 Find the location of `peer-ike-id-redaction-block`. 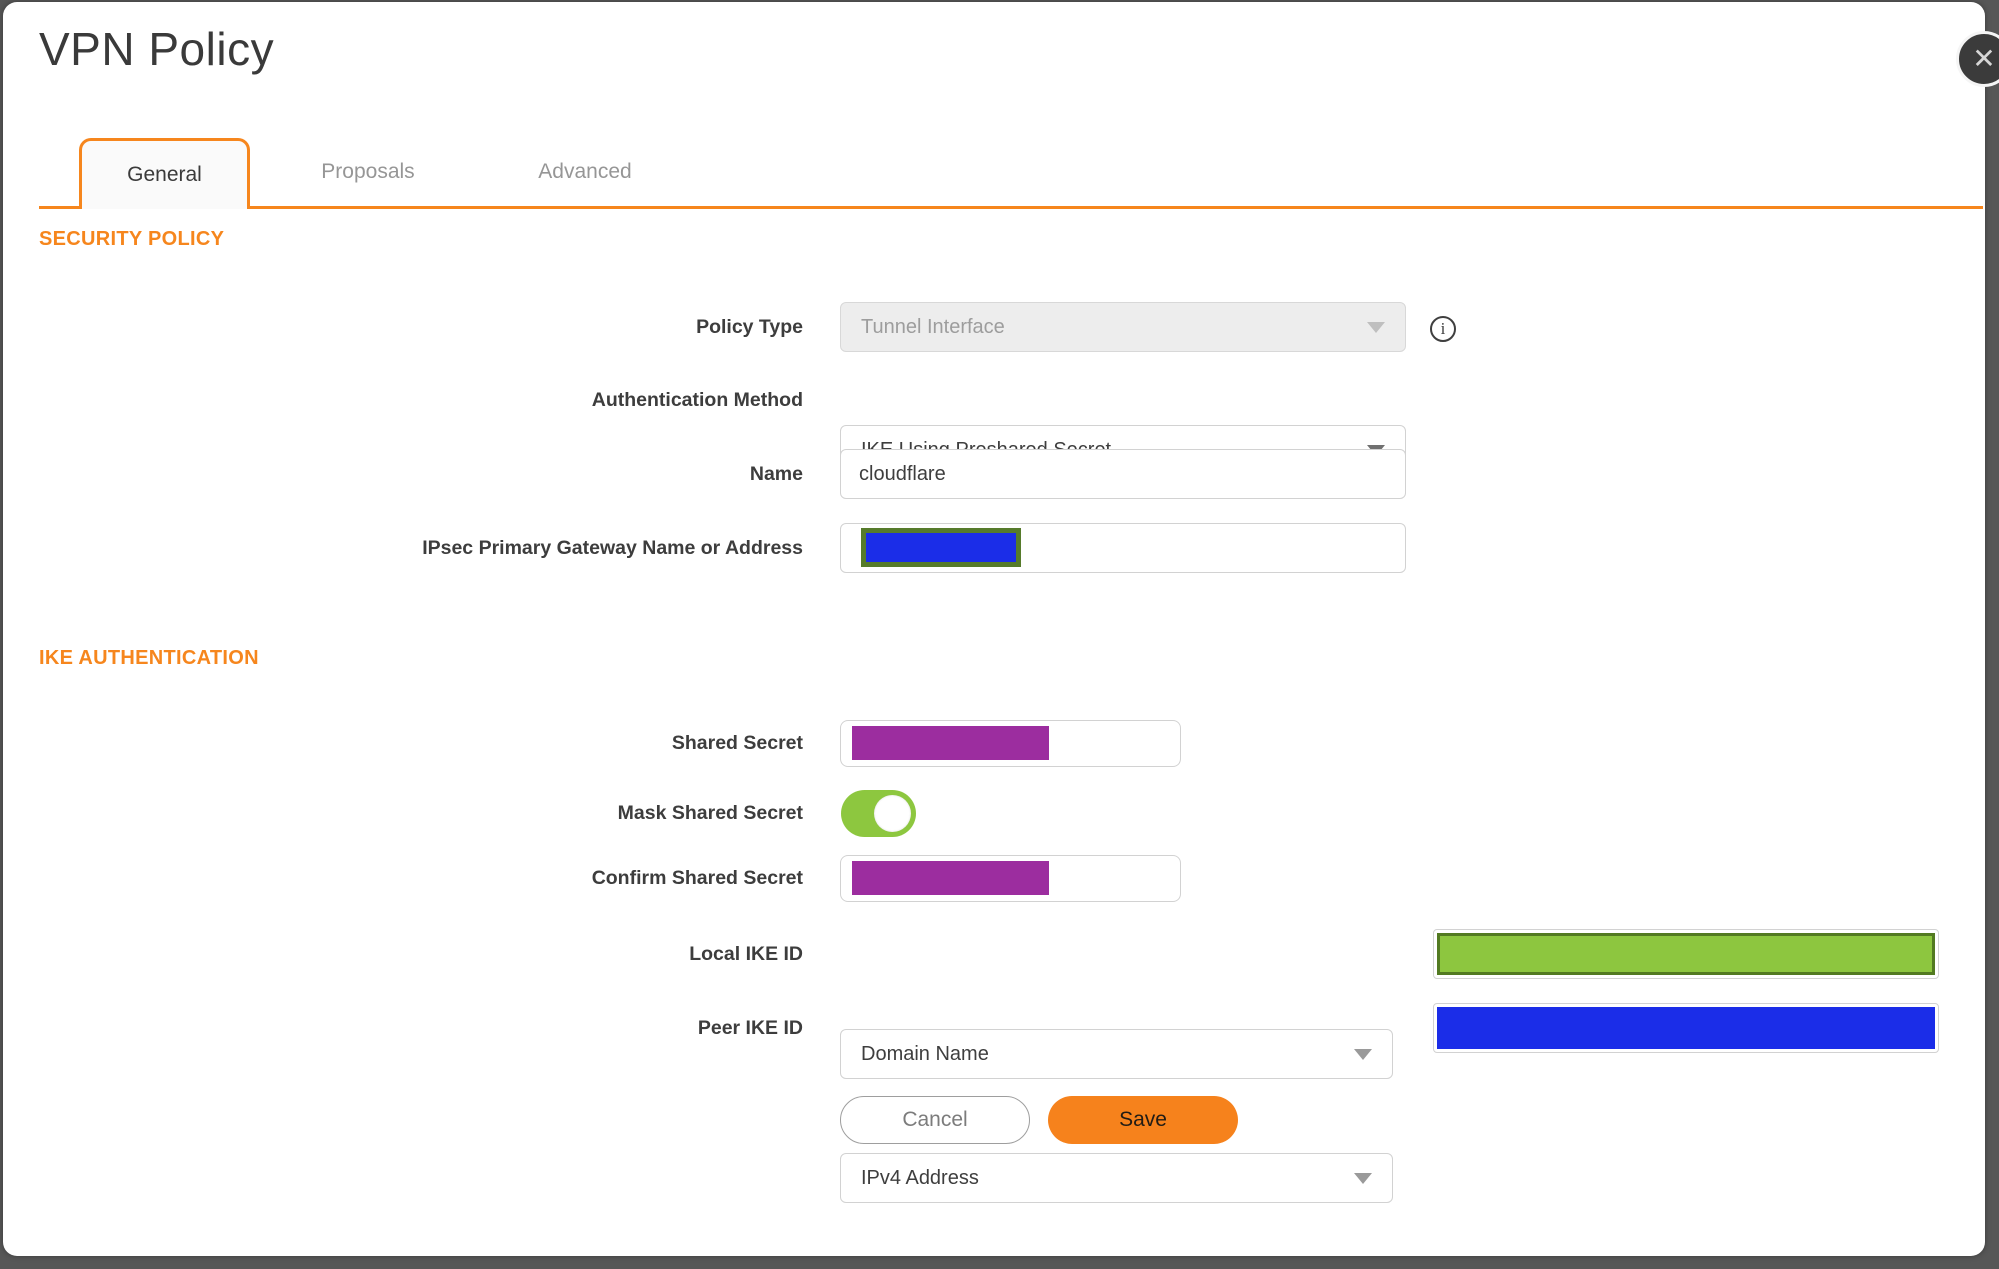

peer-ike-id-redaction-block is located at coordinates (1686, 1028).